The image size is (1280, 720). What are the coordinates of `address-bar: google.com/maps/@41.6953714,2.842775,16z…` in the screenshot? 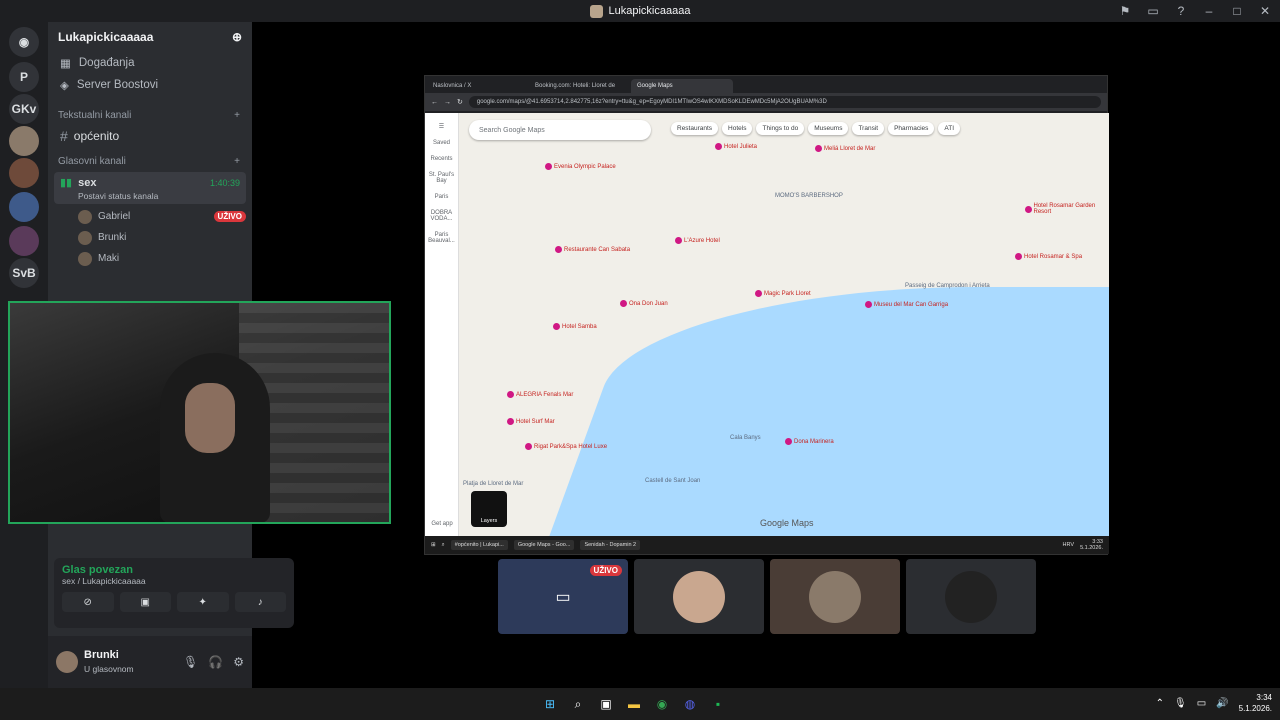 It's located at (784, 102).